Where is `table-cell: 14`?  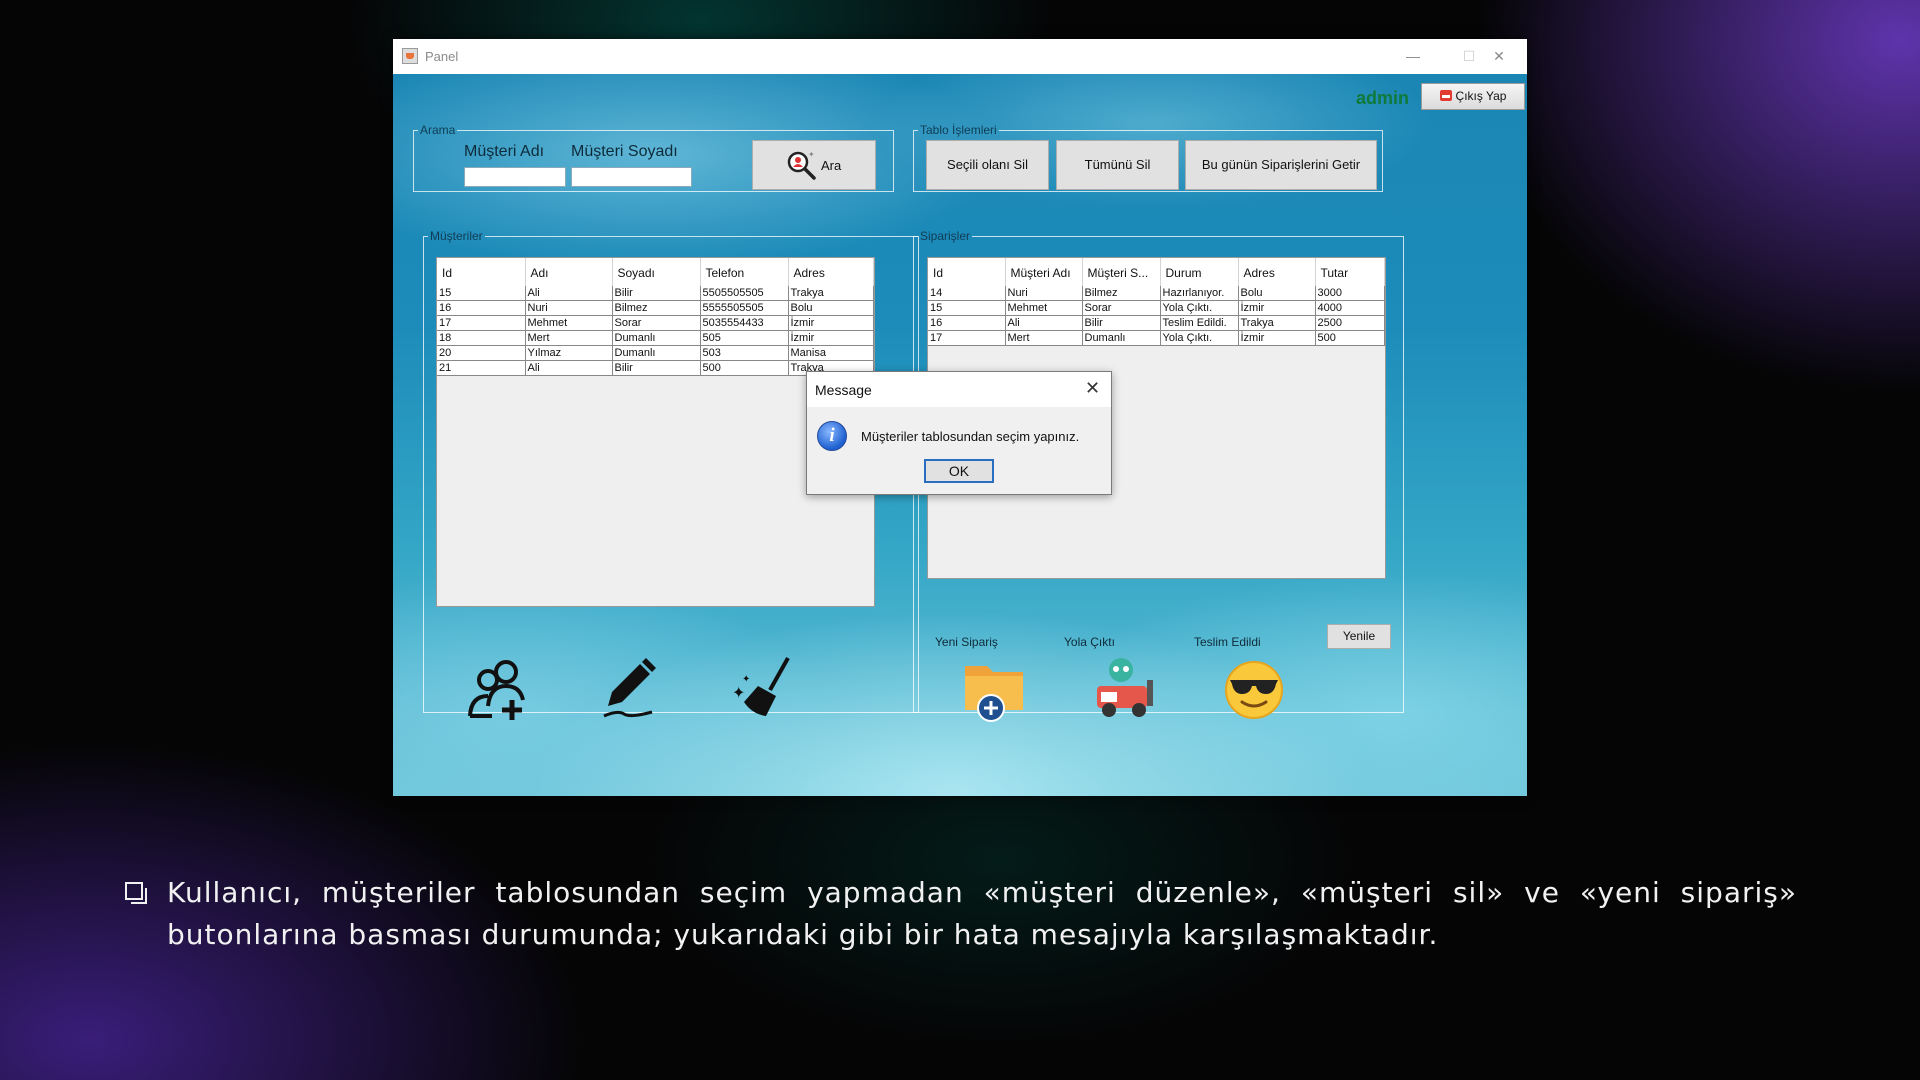 table-cell: 14 is located at coordinates (967, 293).